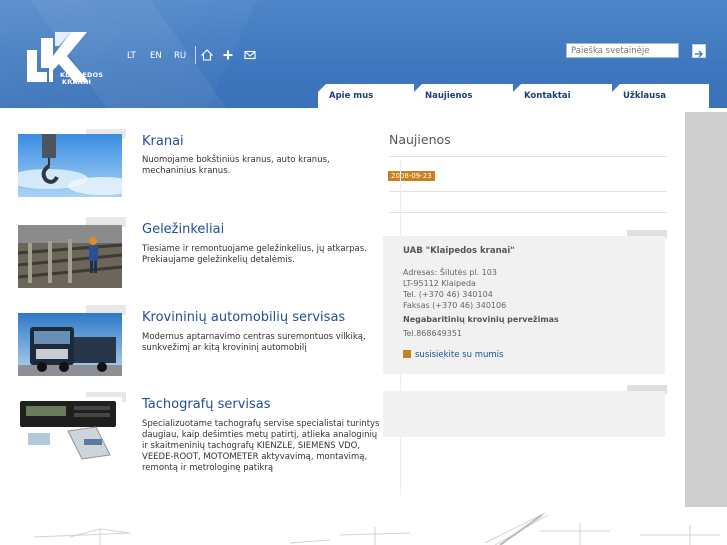 This screenshot has height=545, width=727. What do you see at coordinates (644, 96) in the screenshot?
I see `tab-label: Užklausa` at bounding box center [644, 96].